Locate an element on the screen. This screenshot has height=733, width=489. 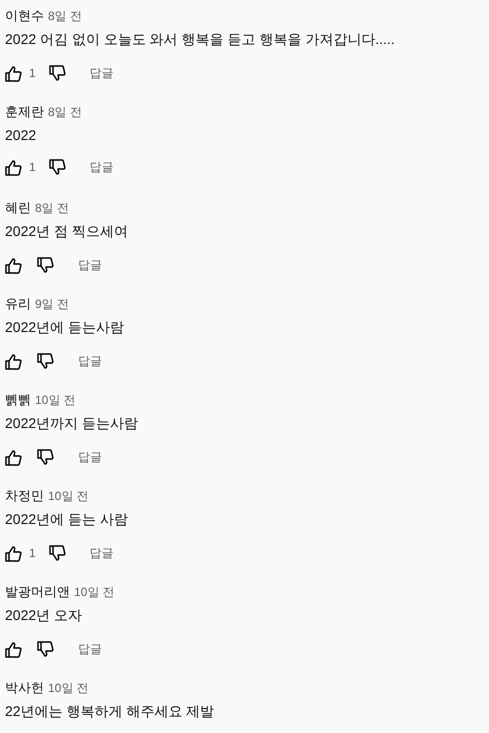
comment-text: 22년에는 행복하게 해주세요 제발 is located at coordinates (110, 712).